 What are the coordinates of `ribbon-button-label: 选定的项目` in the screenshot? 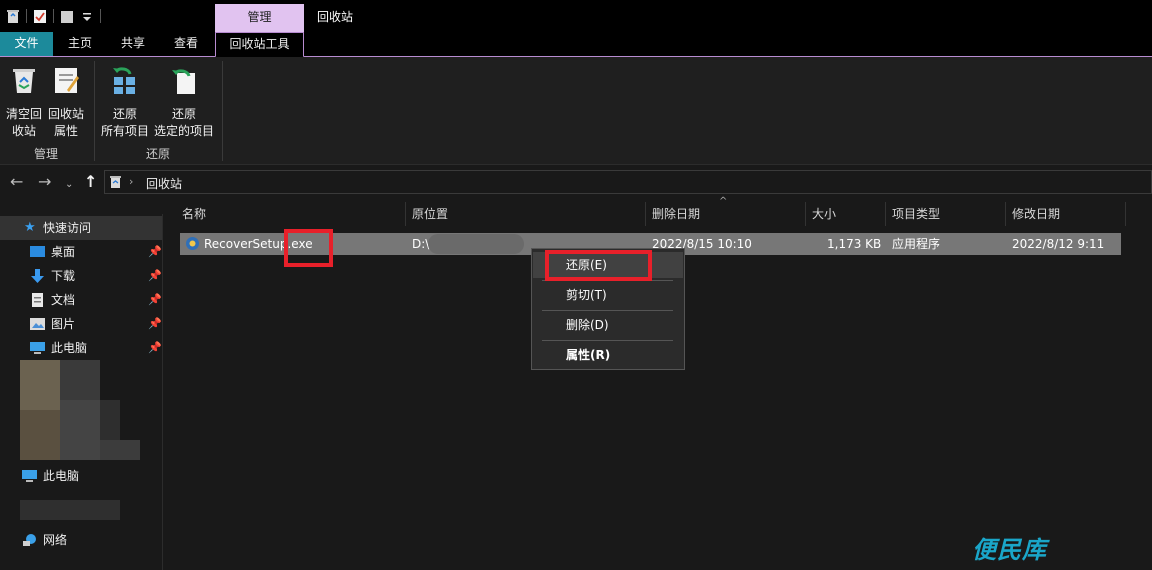 It's located at (183, 131).